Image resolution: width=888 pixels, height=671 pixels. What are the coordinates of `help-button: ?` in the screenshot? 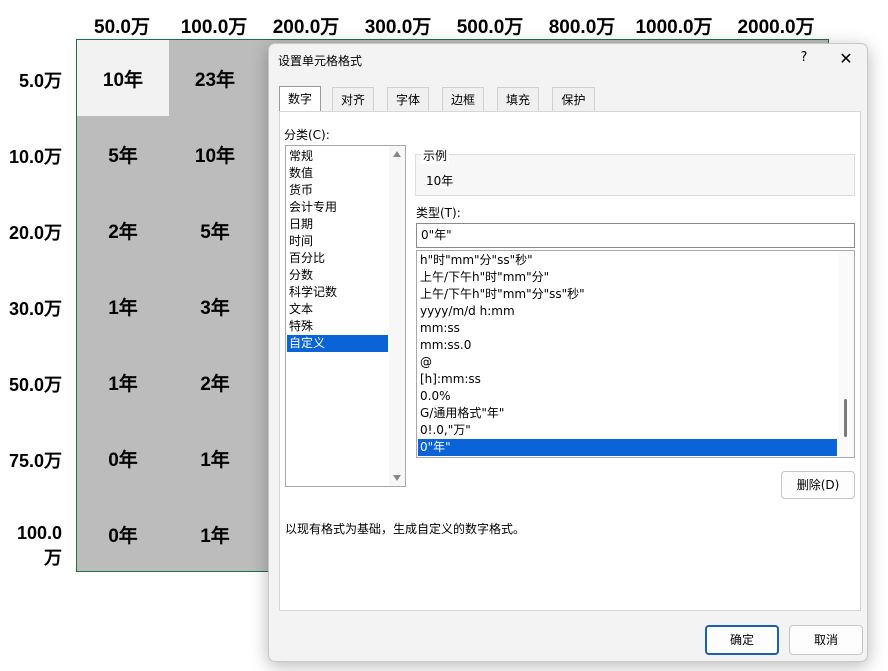 It's located at (804, 57).